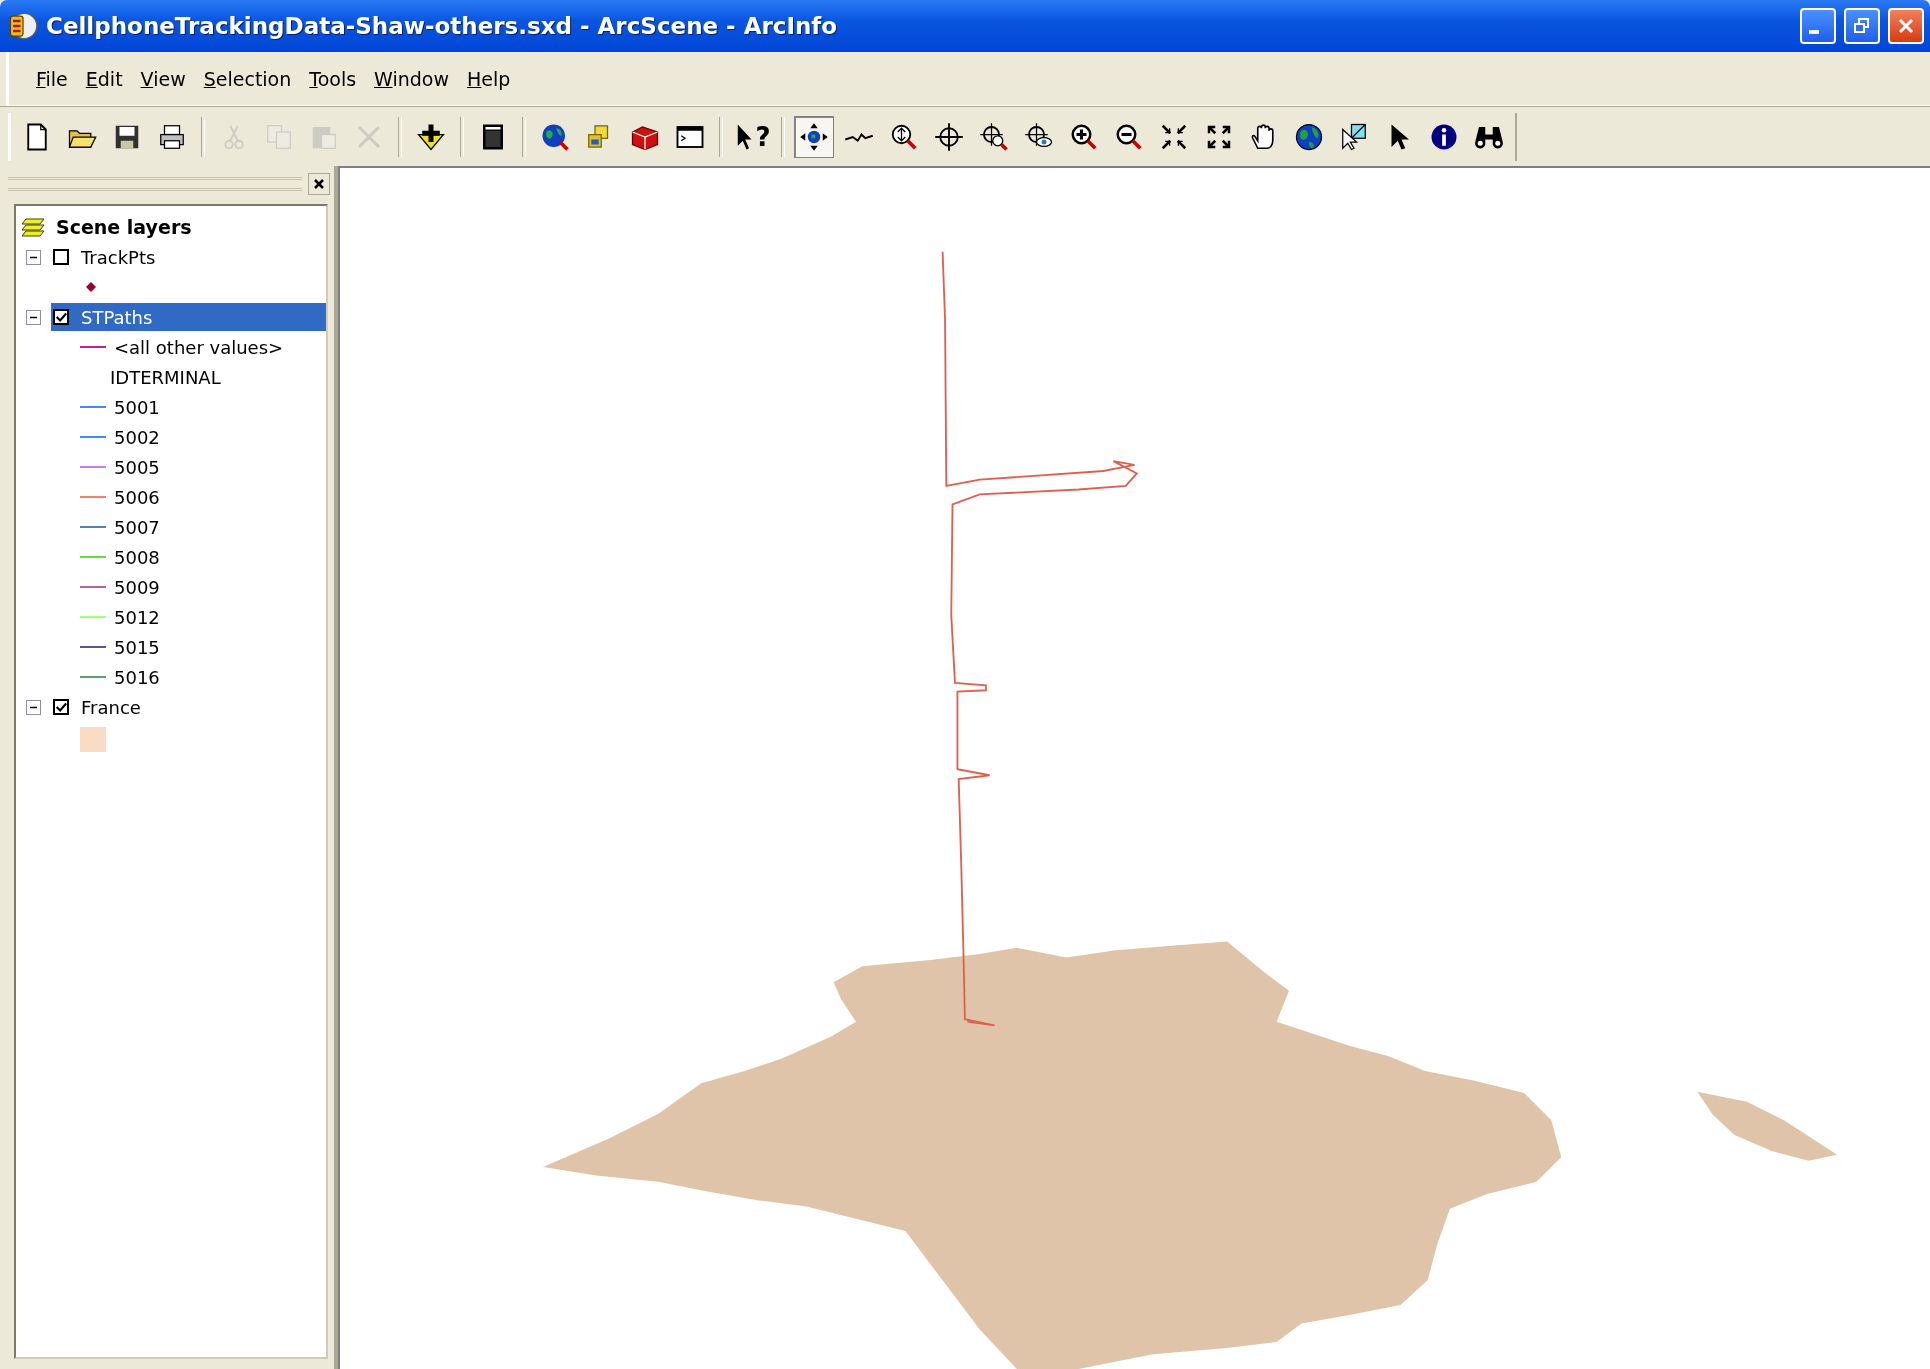 The width and height of the screenshot is (1930, 1369). What do you see at coordinates (199, 347) in the screenshot?
I see `legend-label: <all other values>` at bounding box center [199, 347].